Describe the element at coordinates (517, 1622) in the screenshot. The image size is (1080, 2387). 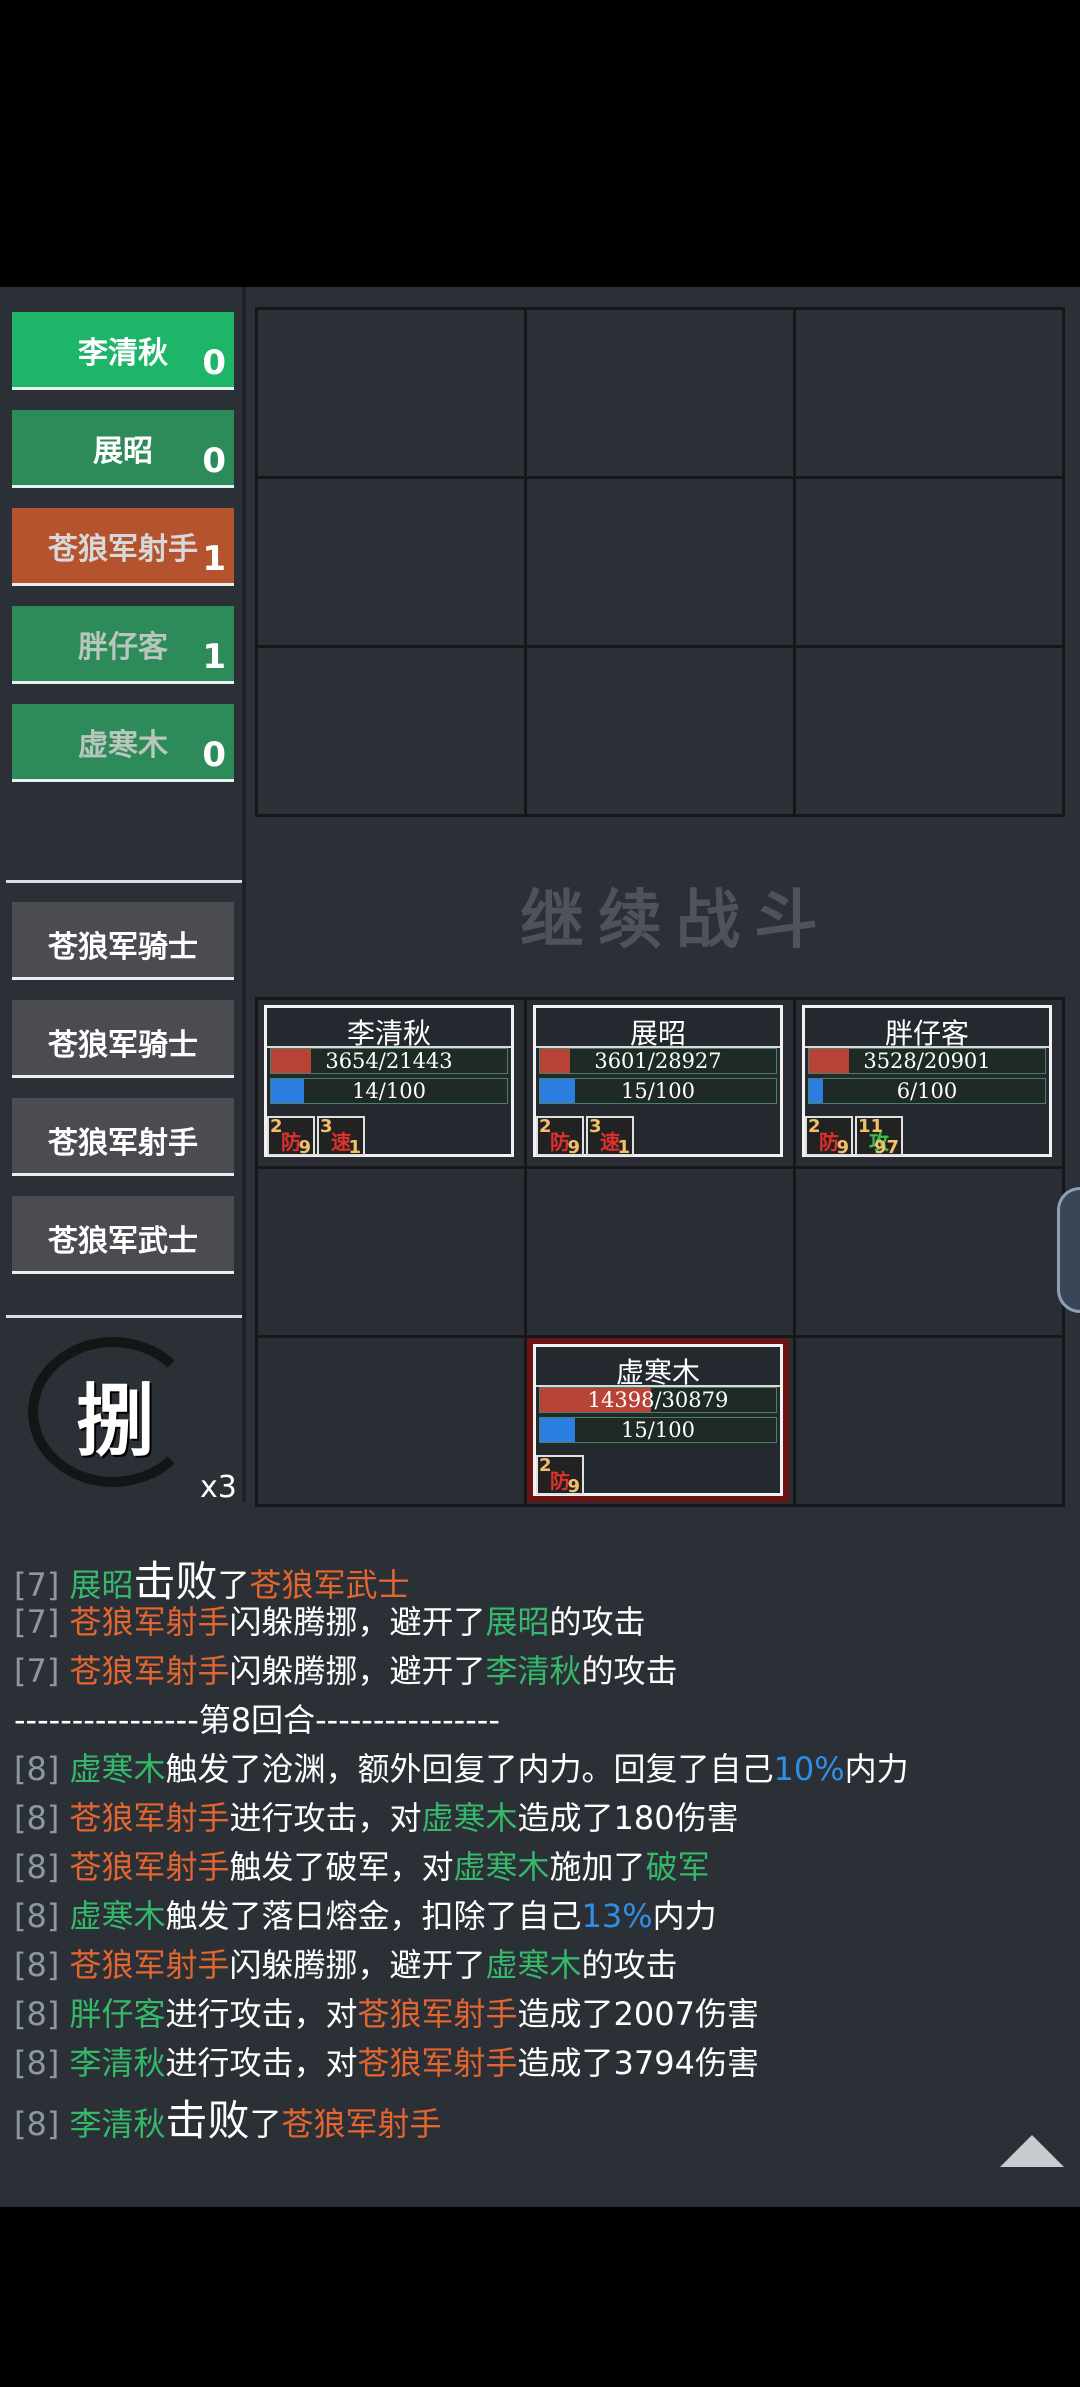
I see `log-target: 展昭` at that location.